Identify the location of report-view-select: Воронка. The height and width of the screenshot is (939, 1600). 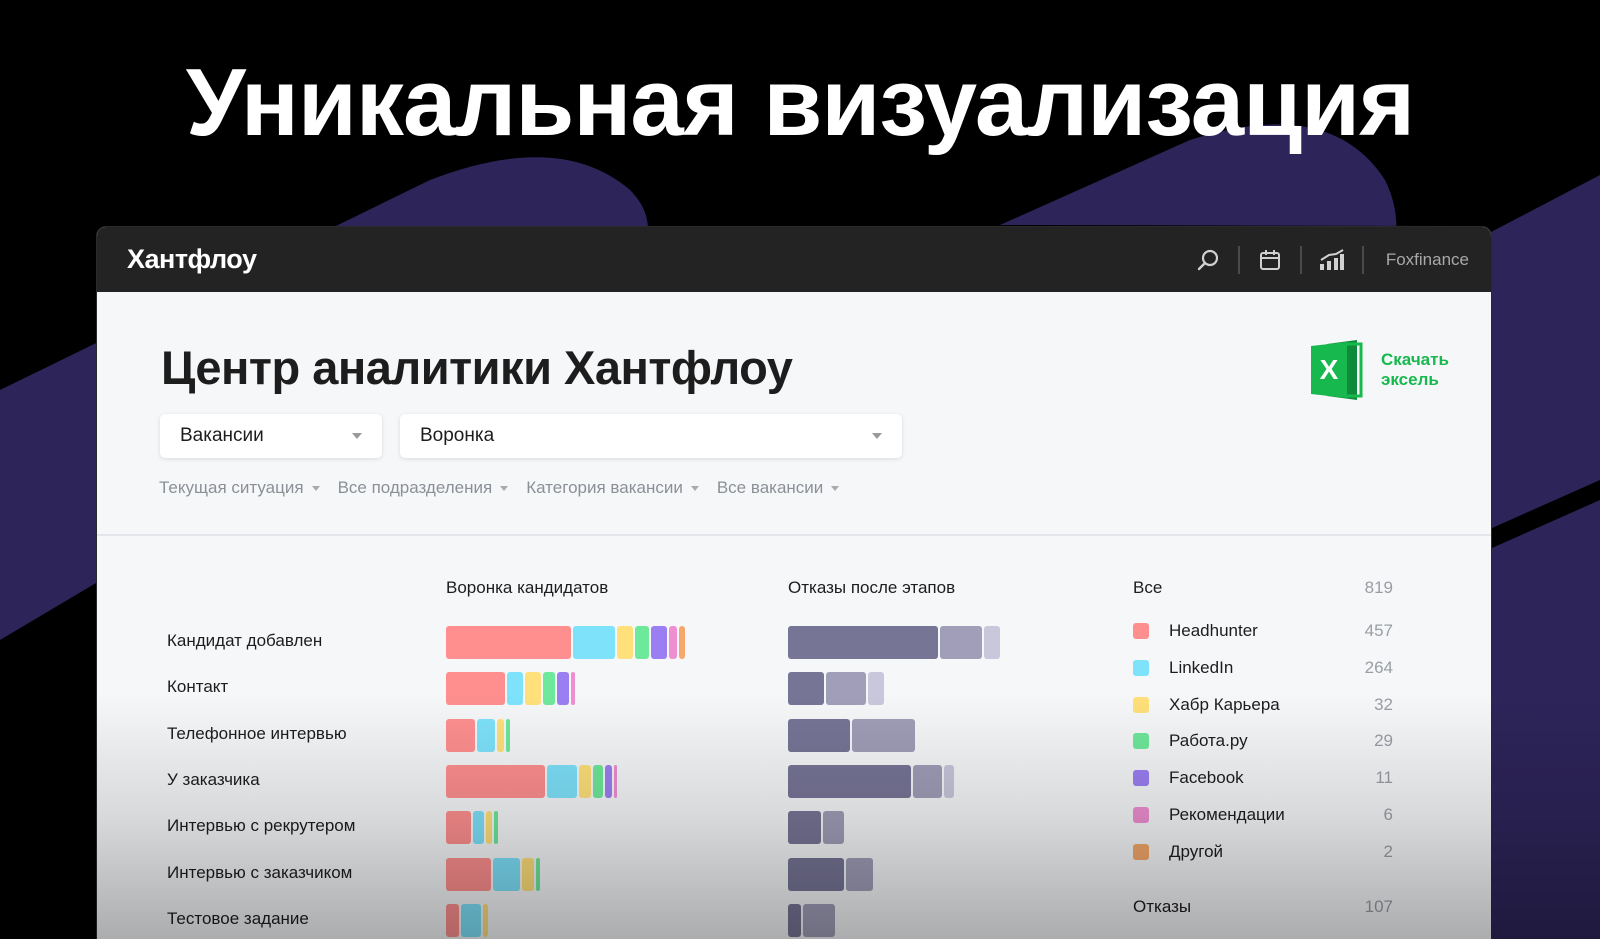
(651, 436).